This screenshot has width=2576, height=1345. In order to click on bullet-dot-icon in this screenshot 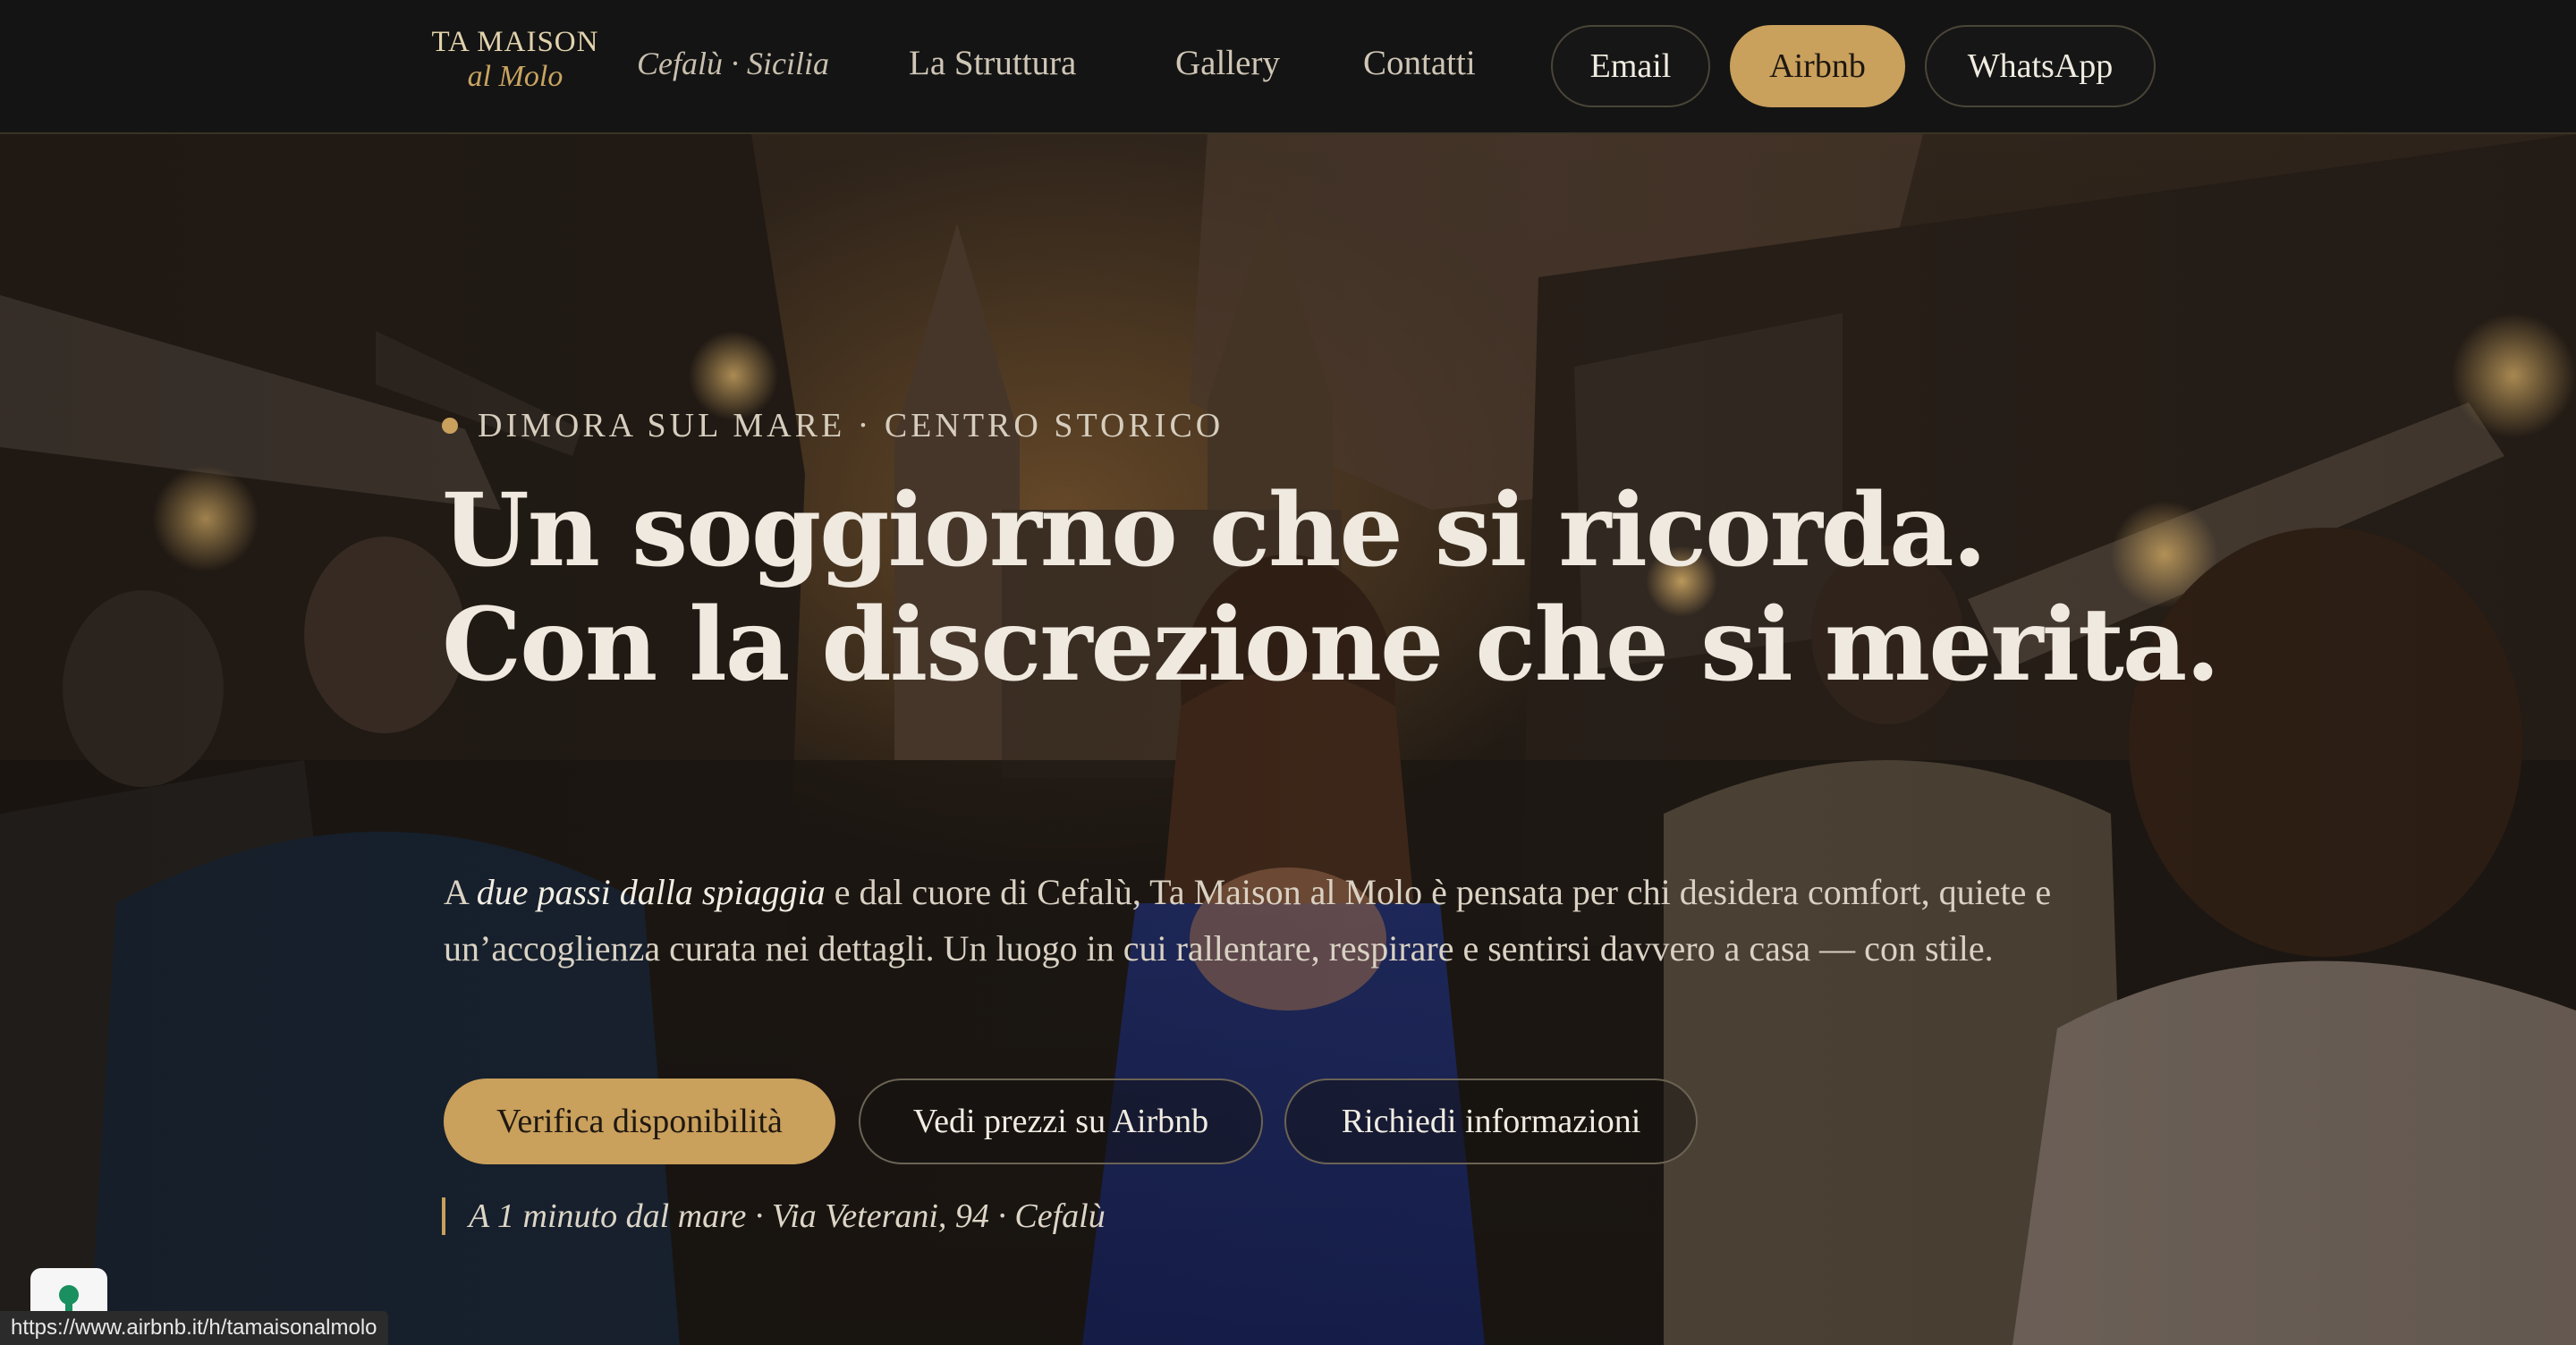, I will do `click(450, 426)`.